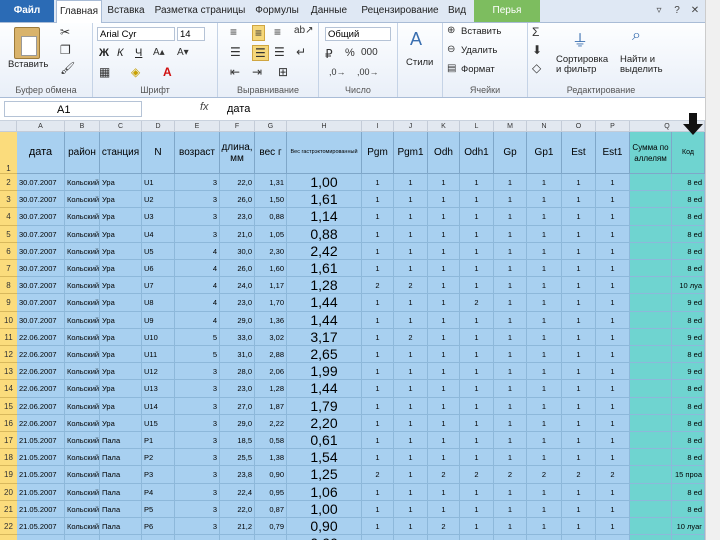  I want to click on thousands-icon: 000, so click(369, 52).